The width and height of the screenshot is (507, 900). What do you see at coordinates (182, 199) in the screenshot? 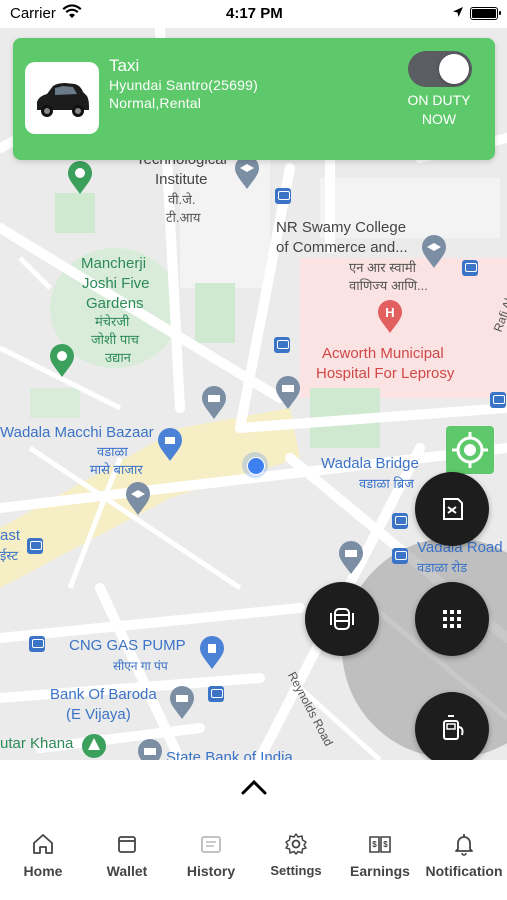
I see `map-label-tech-hi: वी.जे.` at bounding box center [182, 199].